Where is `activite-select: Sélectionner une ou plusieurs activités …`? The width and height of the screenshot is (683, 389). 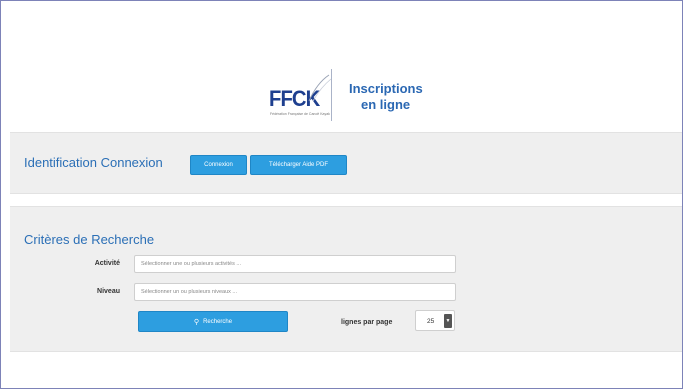
activite-select: Sélectionner une ou plusieurs activités … is located at coordinates (295, 264).